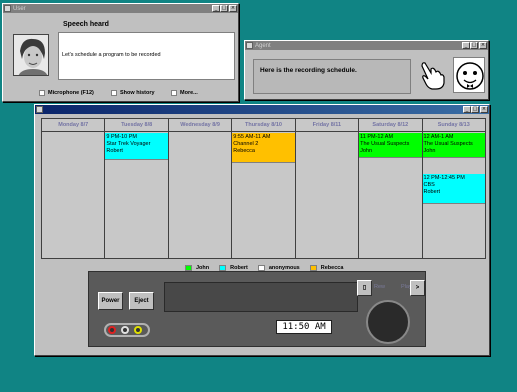  I want to click on event-title: CBS, so click(429, 185).